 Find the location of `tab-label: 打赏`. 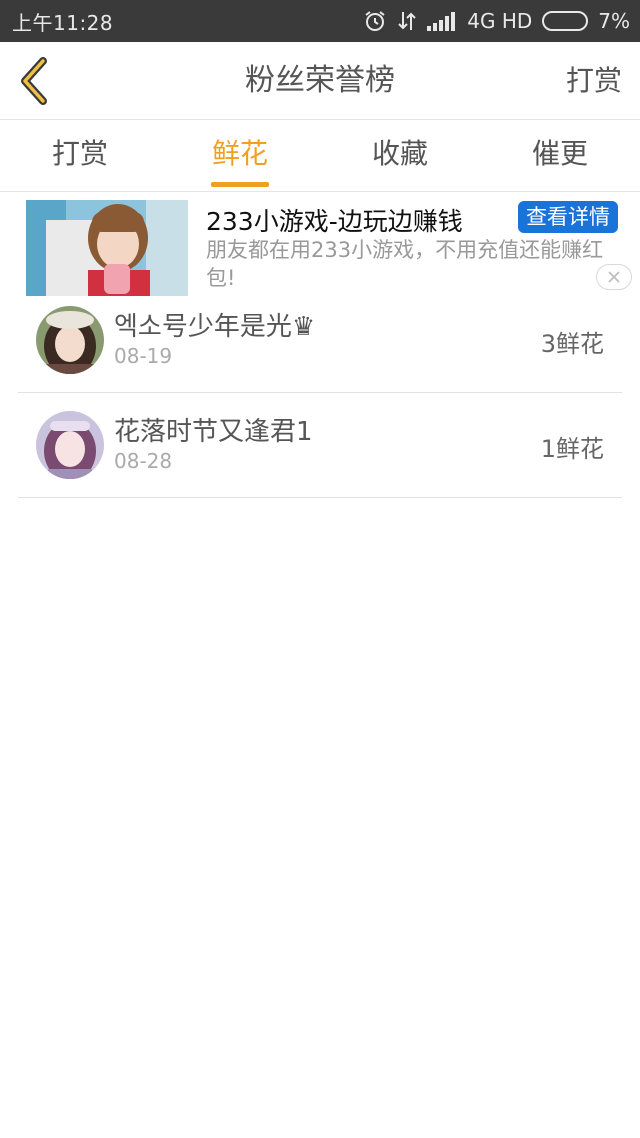

tab-label: 打赏 is located at coordinates (79, 153).